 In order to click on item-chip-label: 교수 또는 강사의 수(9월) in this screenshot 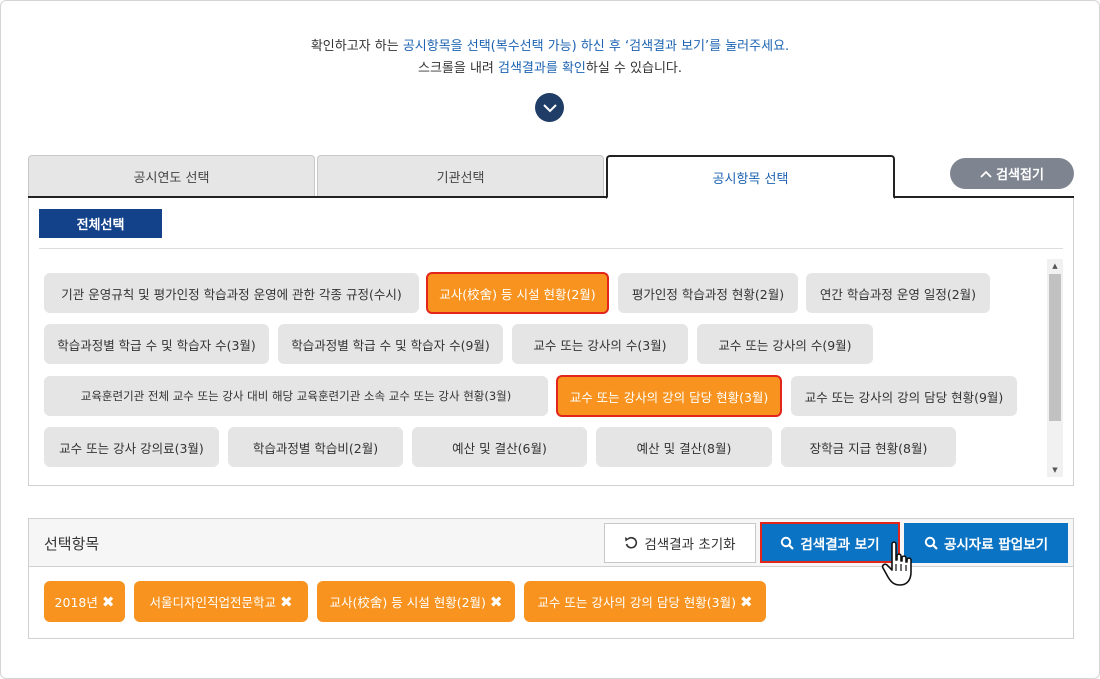, I will do `click(785, 345)`.